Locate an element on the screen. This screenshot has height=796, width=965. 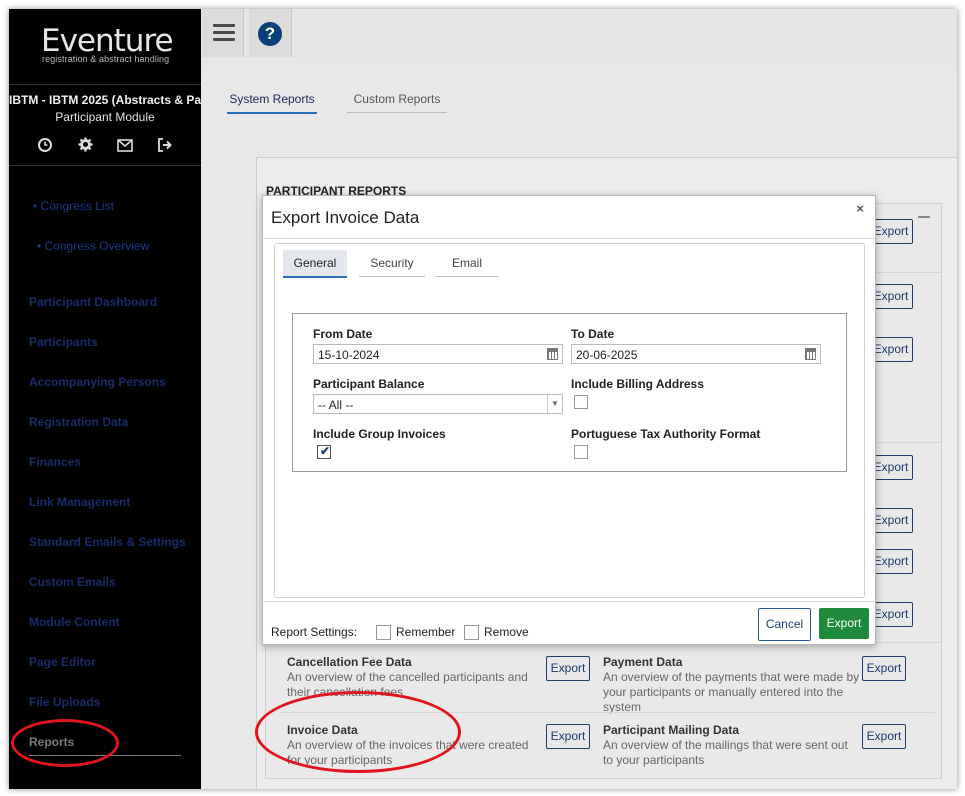
help-icon: ? is located at coordinates (270, 34).